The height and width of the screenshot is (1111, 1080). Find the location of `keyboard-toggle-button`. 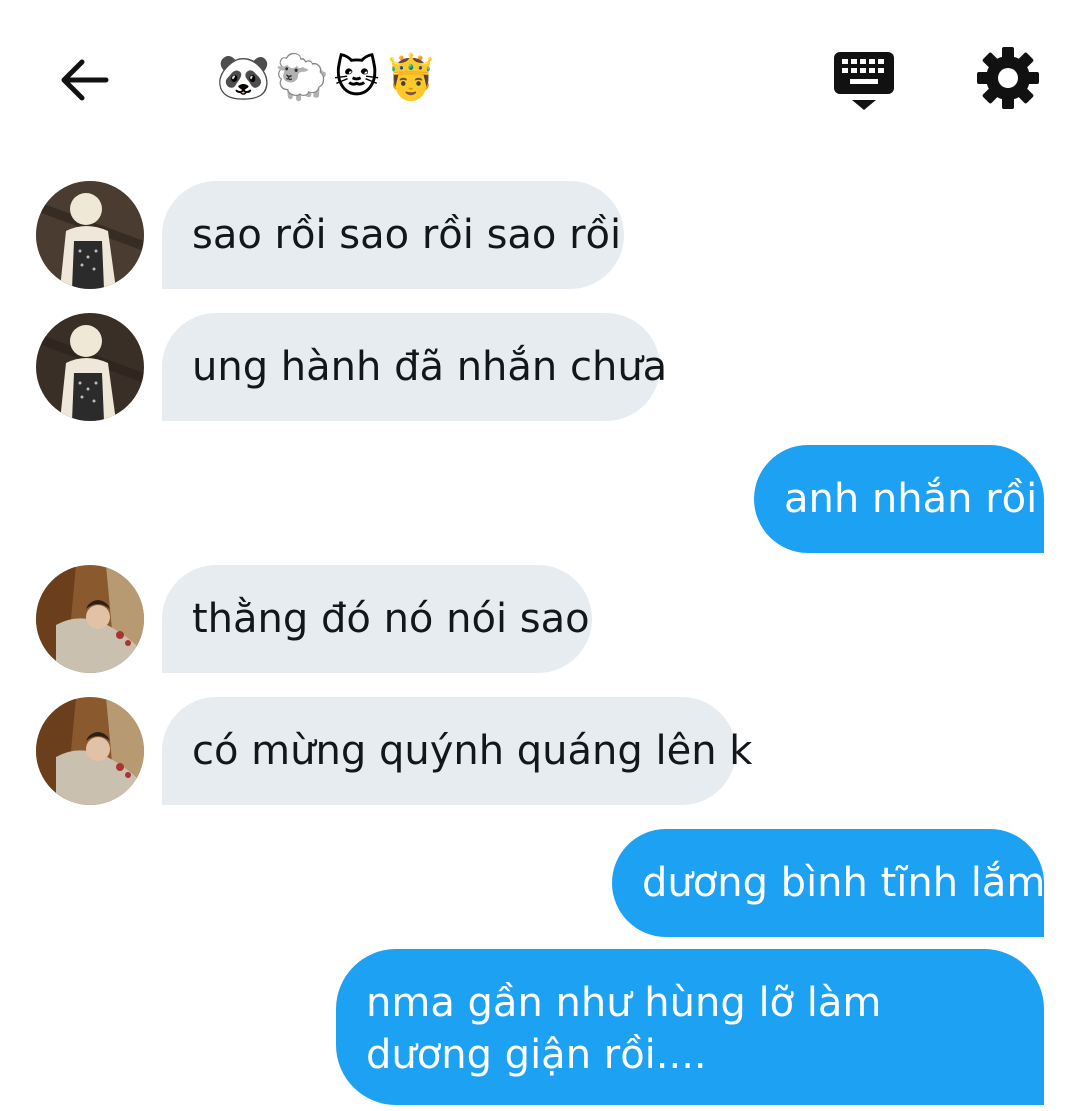

keyboard-toggle-button is located at coordinates (864, 81).